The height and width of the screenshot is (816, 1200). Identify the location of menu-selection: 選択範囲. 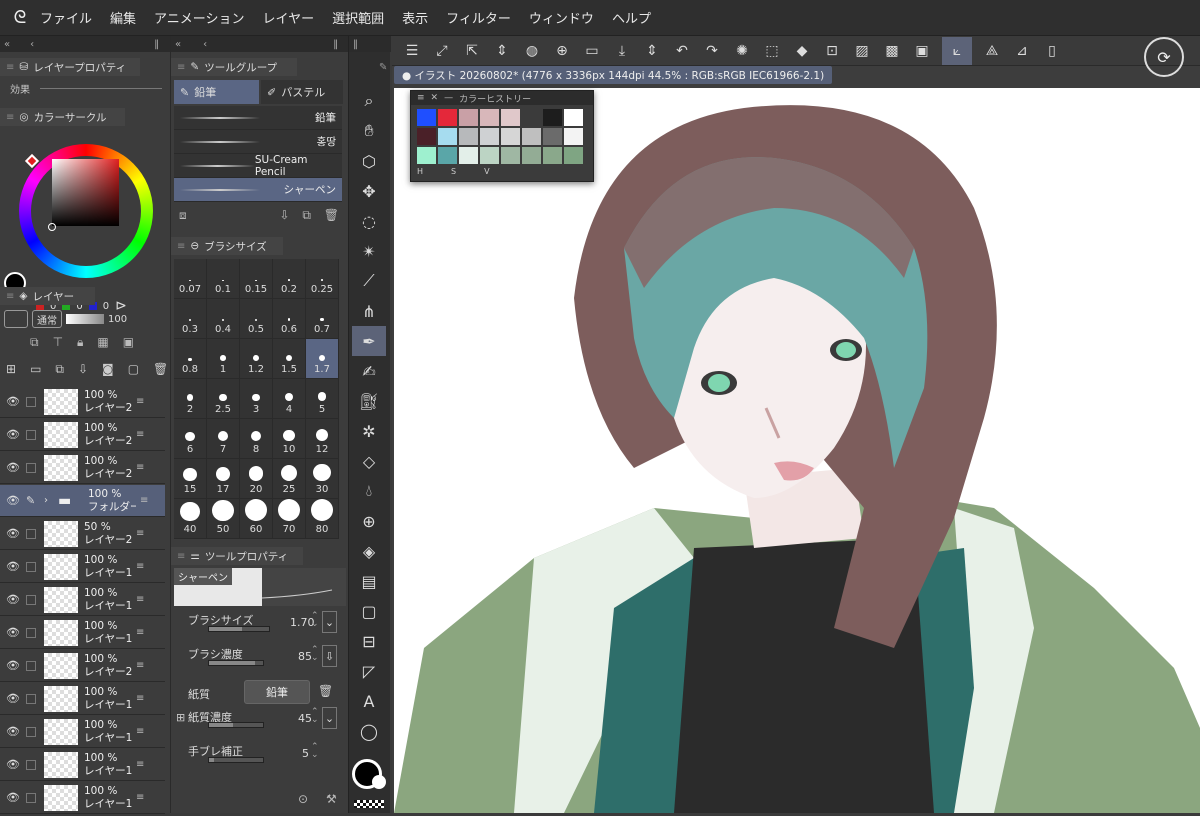
(358, 17).